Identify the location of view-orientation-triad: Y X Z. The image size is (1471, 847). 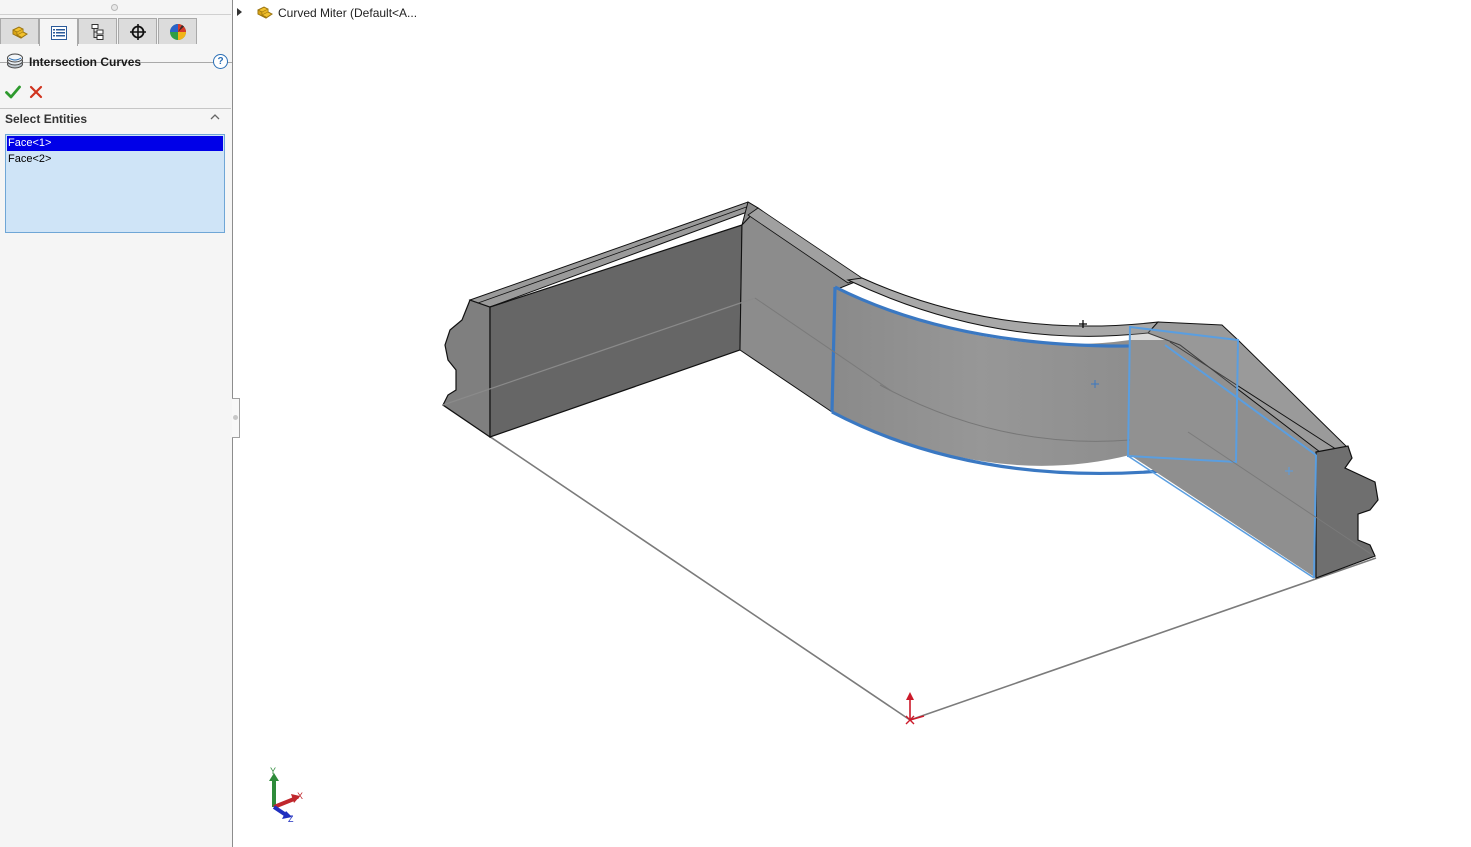
(285, 795).